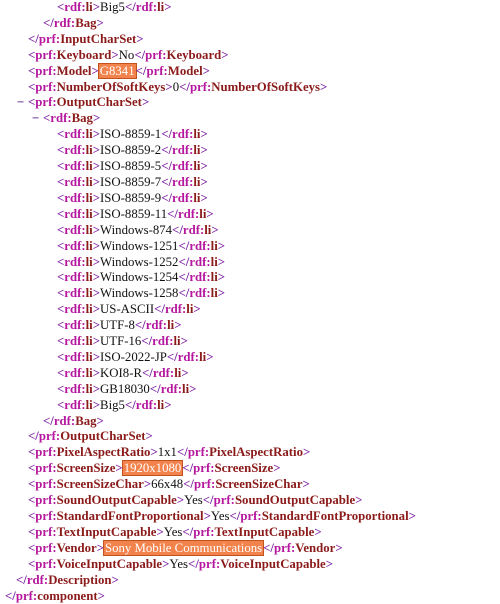 This screenshot has width=500, height=604. What do you see at coordinates (117, 325) in the screenshot?
I see `element-value: UTF-8` at bounding box center [117, 325].